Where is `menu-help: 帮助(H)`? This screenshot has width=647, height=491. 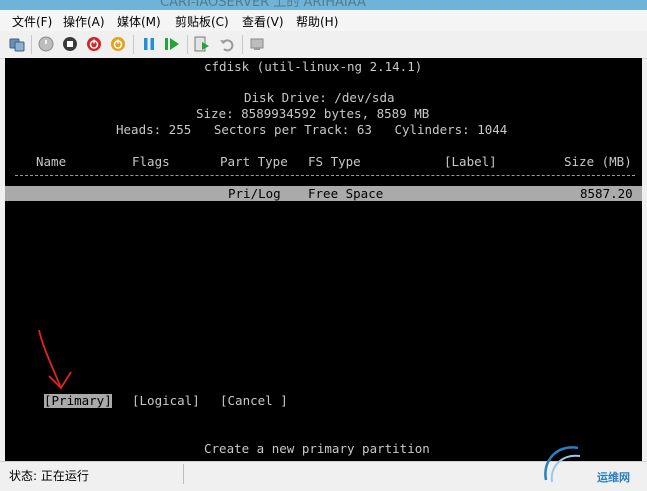
menu-help: 帮助(H) is located at coordinates (317, 21).